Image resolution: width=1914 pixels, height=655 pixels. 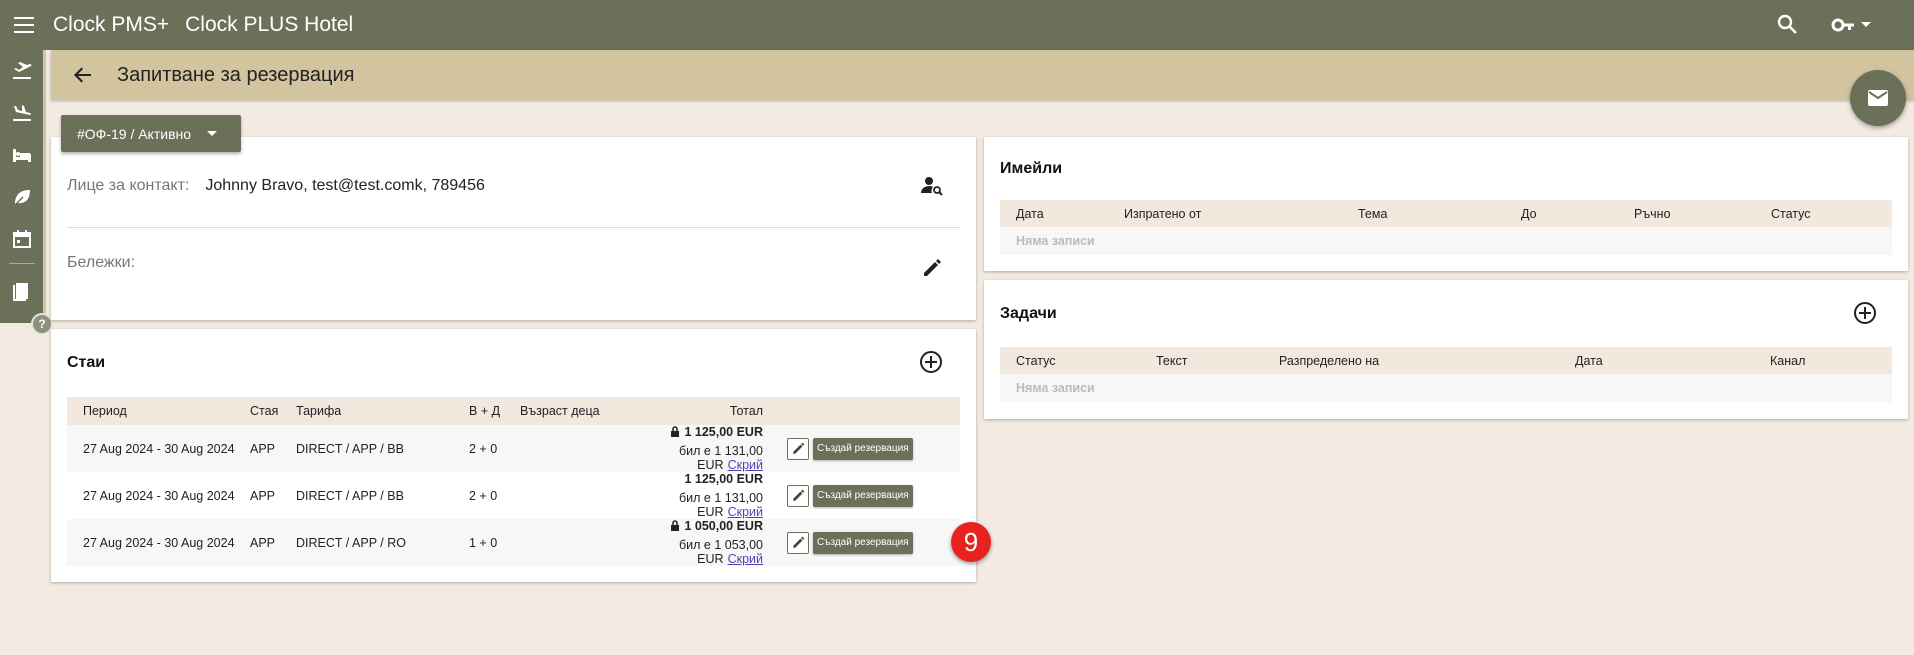 I want to click on book-icon, so click(x=21, y=291).